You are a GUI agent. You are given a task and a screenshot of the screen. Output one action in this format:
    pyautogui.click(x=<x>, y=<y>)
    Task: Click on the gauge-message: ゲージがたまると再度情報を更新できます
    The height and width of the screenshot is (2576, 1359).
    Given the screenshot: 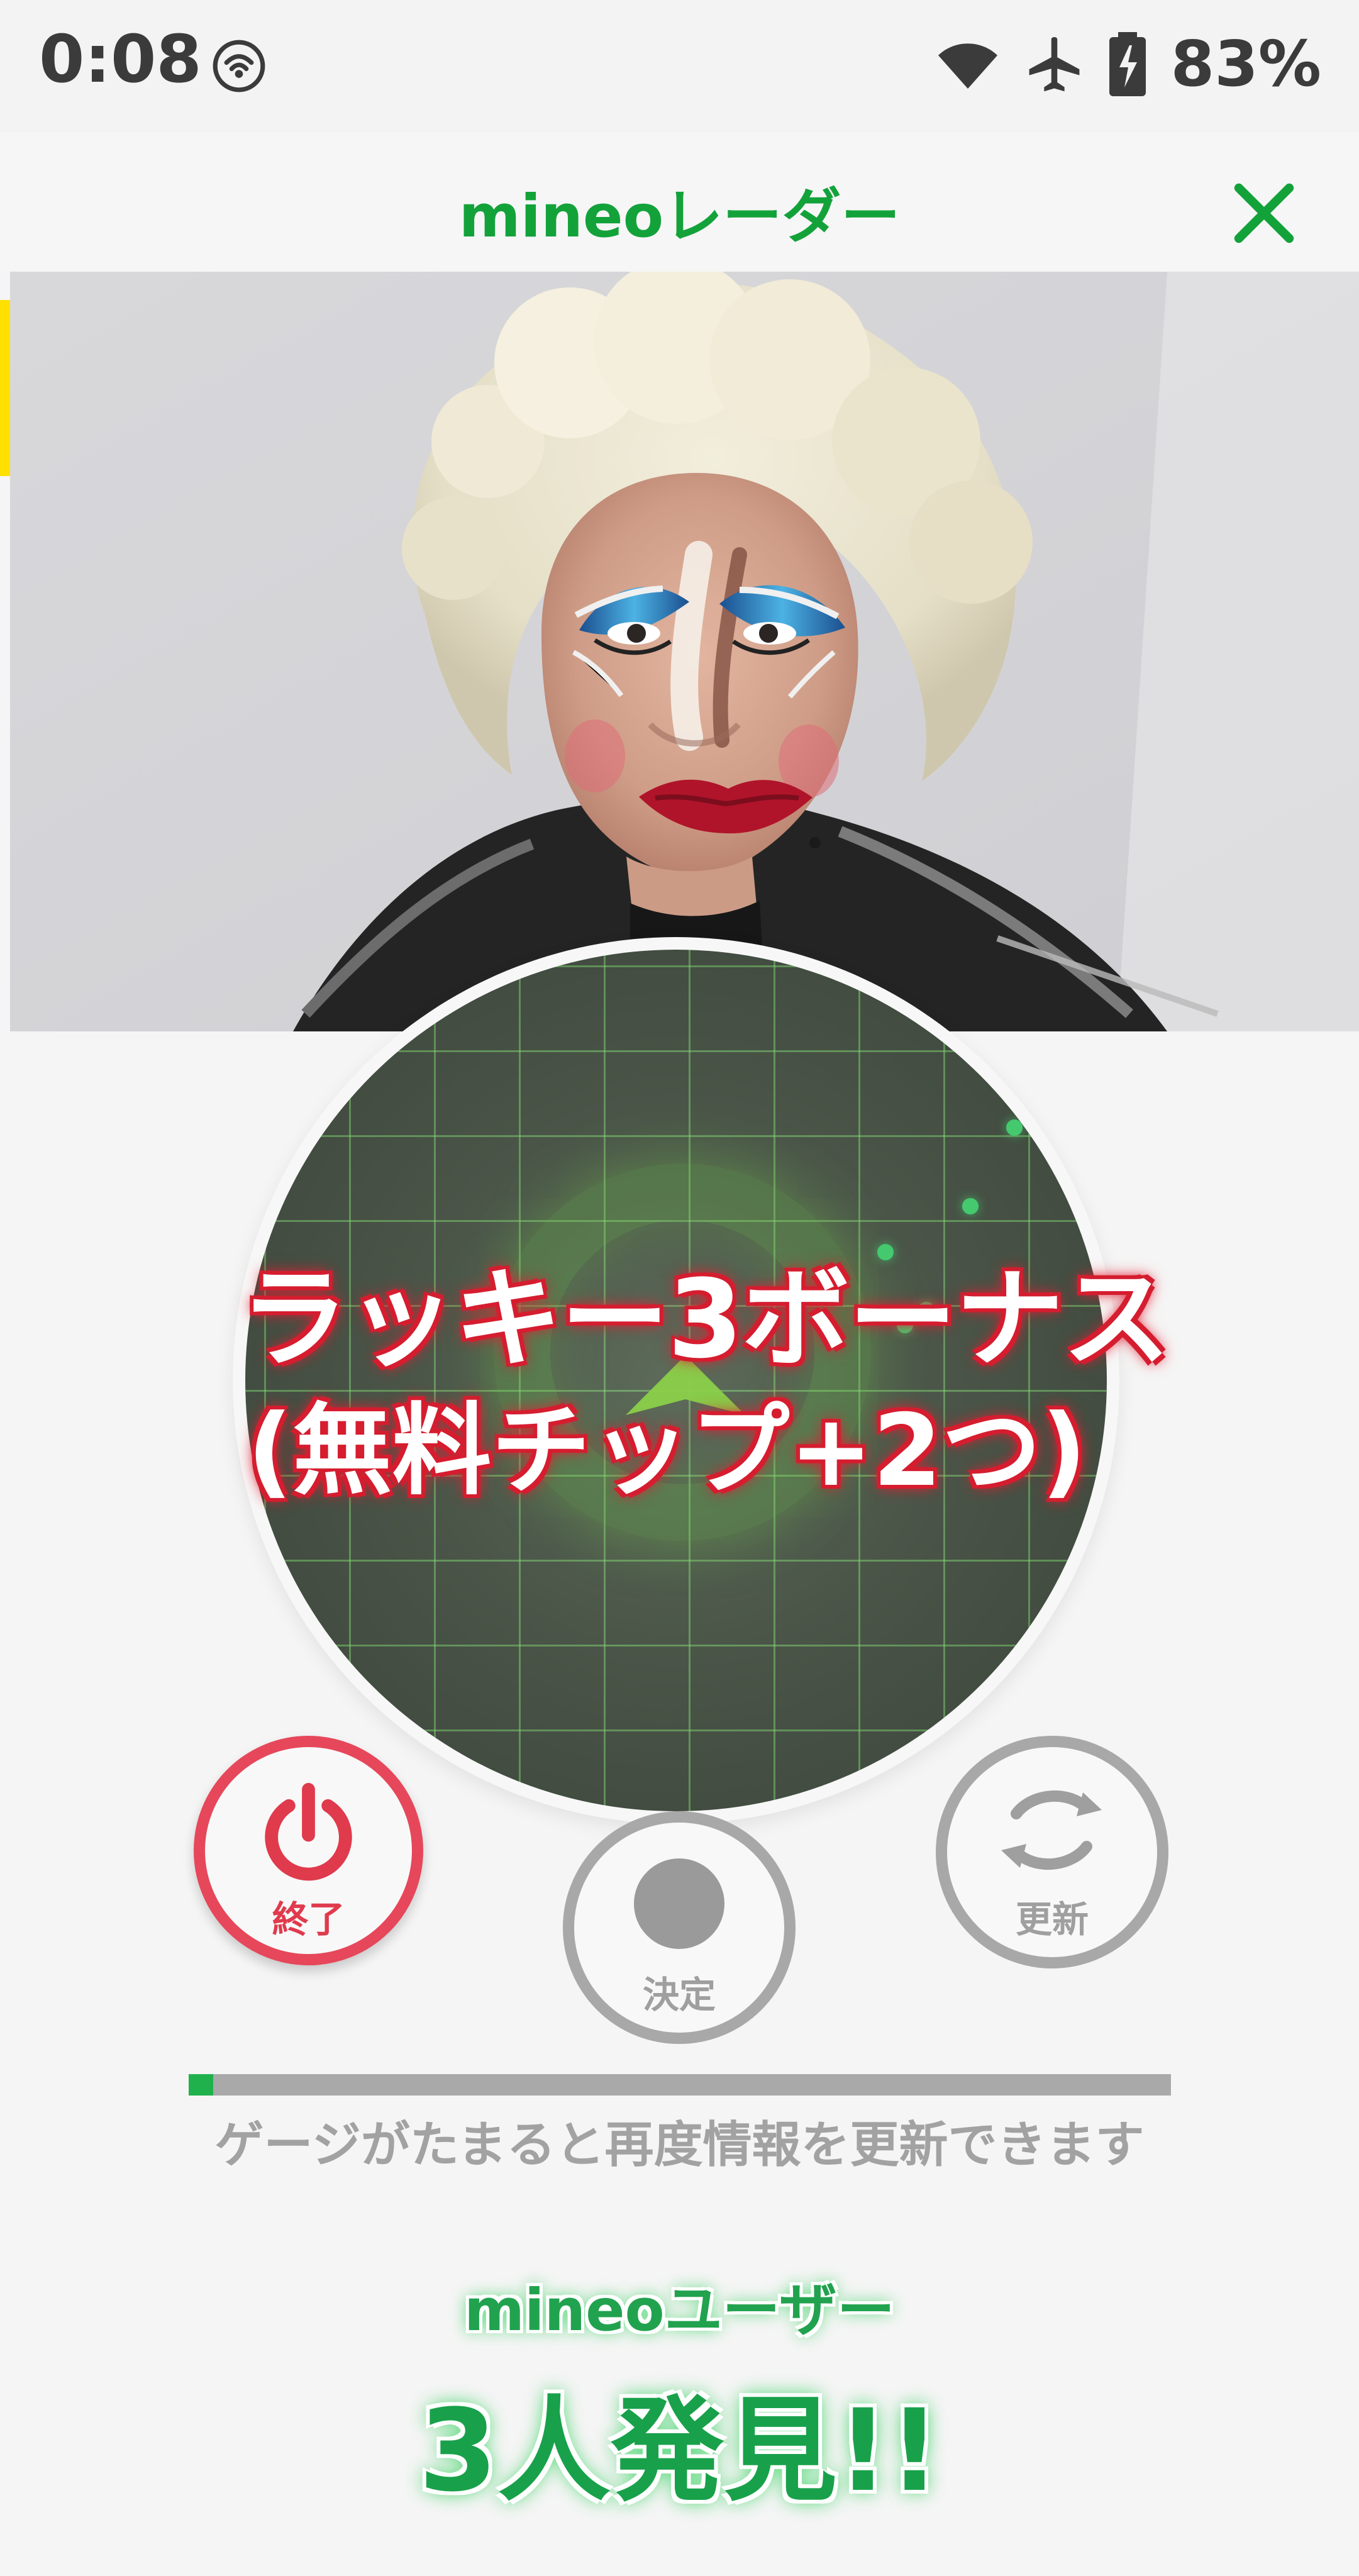 What is the action you would take?
    pyautogui.click(x=679, y=2145)
    